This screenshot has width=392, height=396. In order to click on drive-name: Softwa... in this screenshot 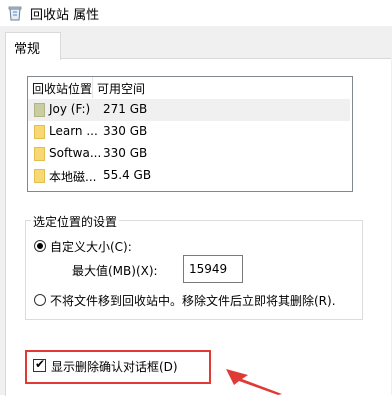, I will do `click(75, 153)`.